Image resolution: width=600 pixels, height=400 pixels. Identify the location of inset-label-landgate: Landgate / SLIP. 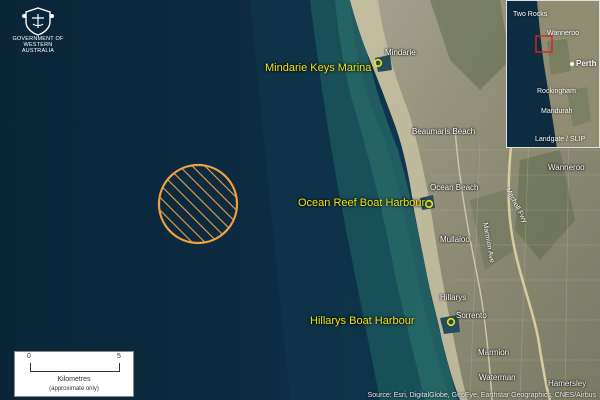
(560, 139).